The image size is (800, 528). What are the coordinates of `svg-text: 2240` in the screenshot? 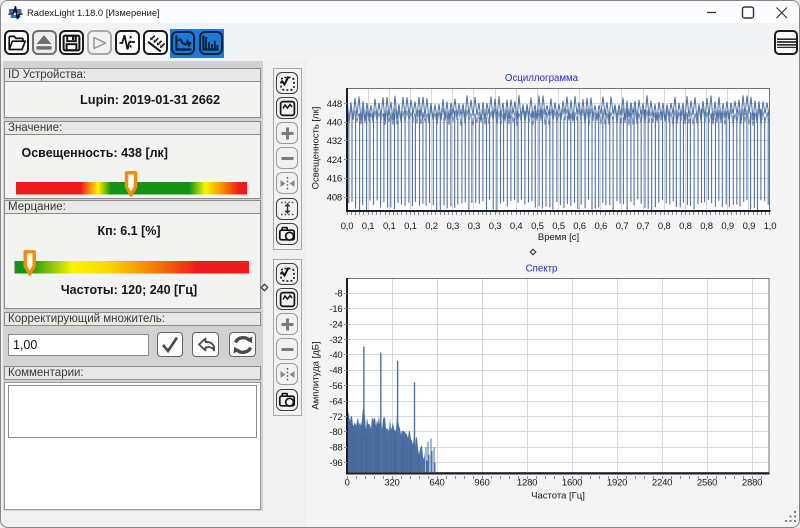 It's located at (662, 483).